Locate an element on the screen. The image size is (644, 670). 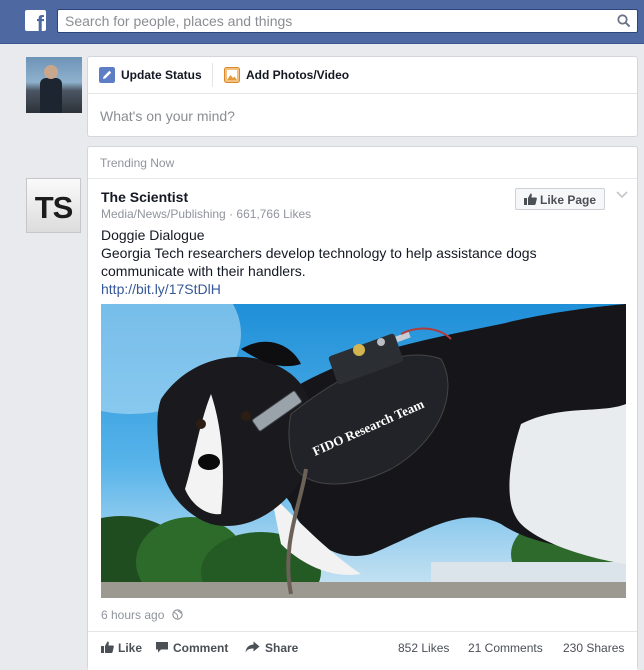
share-icon is located at coordinates (252, 647).